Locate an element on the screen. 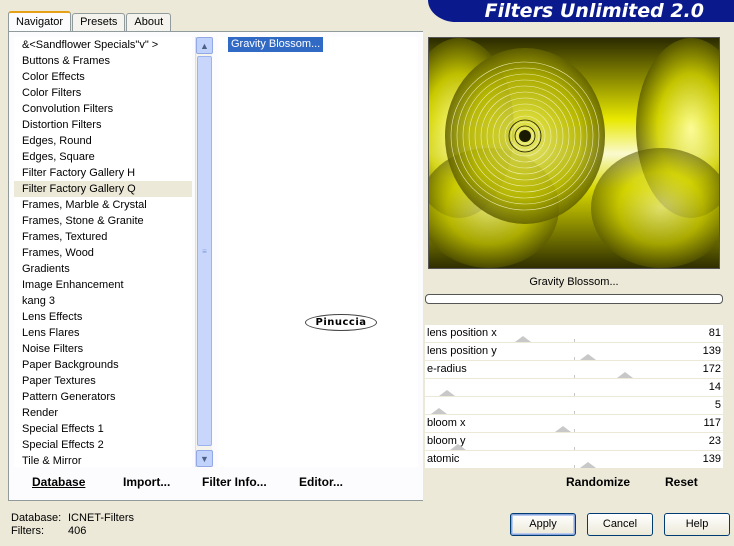  category-item: Lens Effects is located at coordinates (103, 317).